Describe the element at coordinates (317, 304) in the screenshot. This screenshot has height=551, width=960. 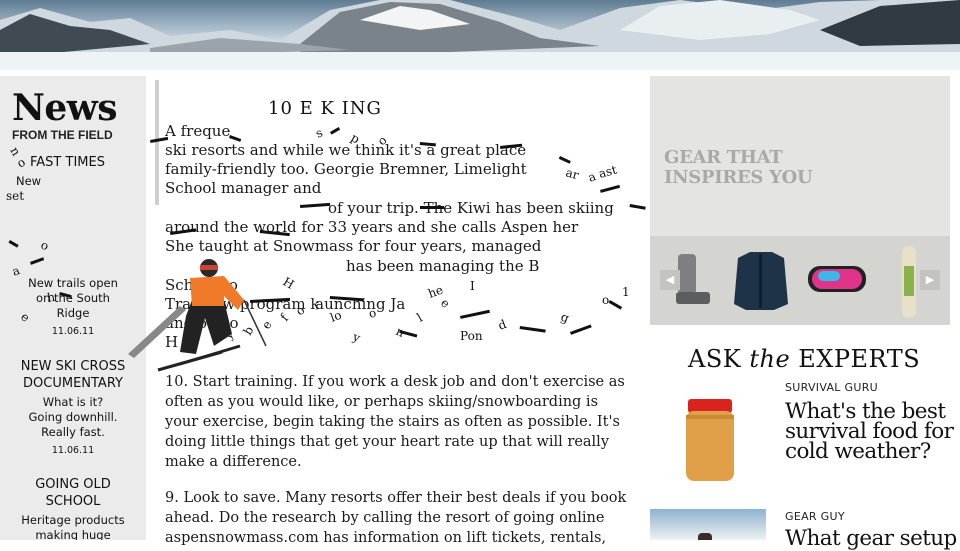
I see `svg-text: r` at that location.